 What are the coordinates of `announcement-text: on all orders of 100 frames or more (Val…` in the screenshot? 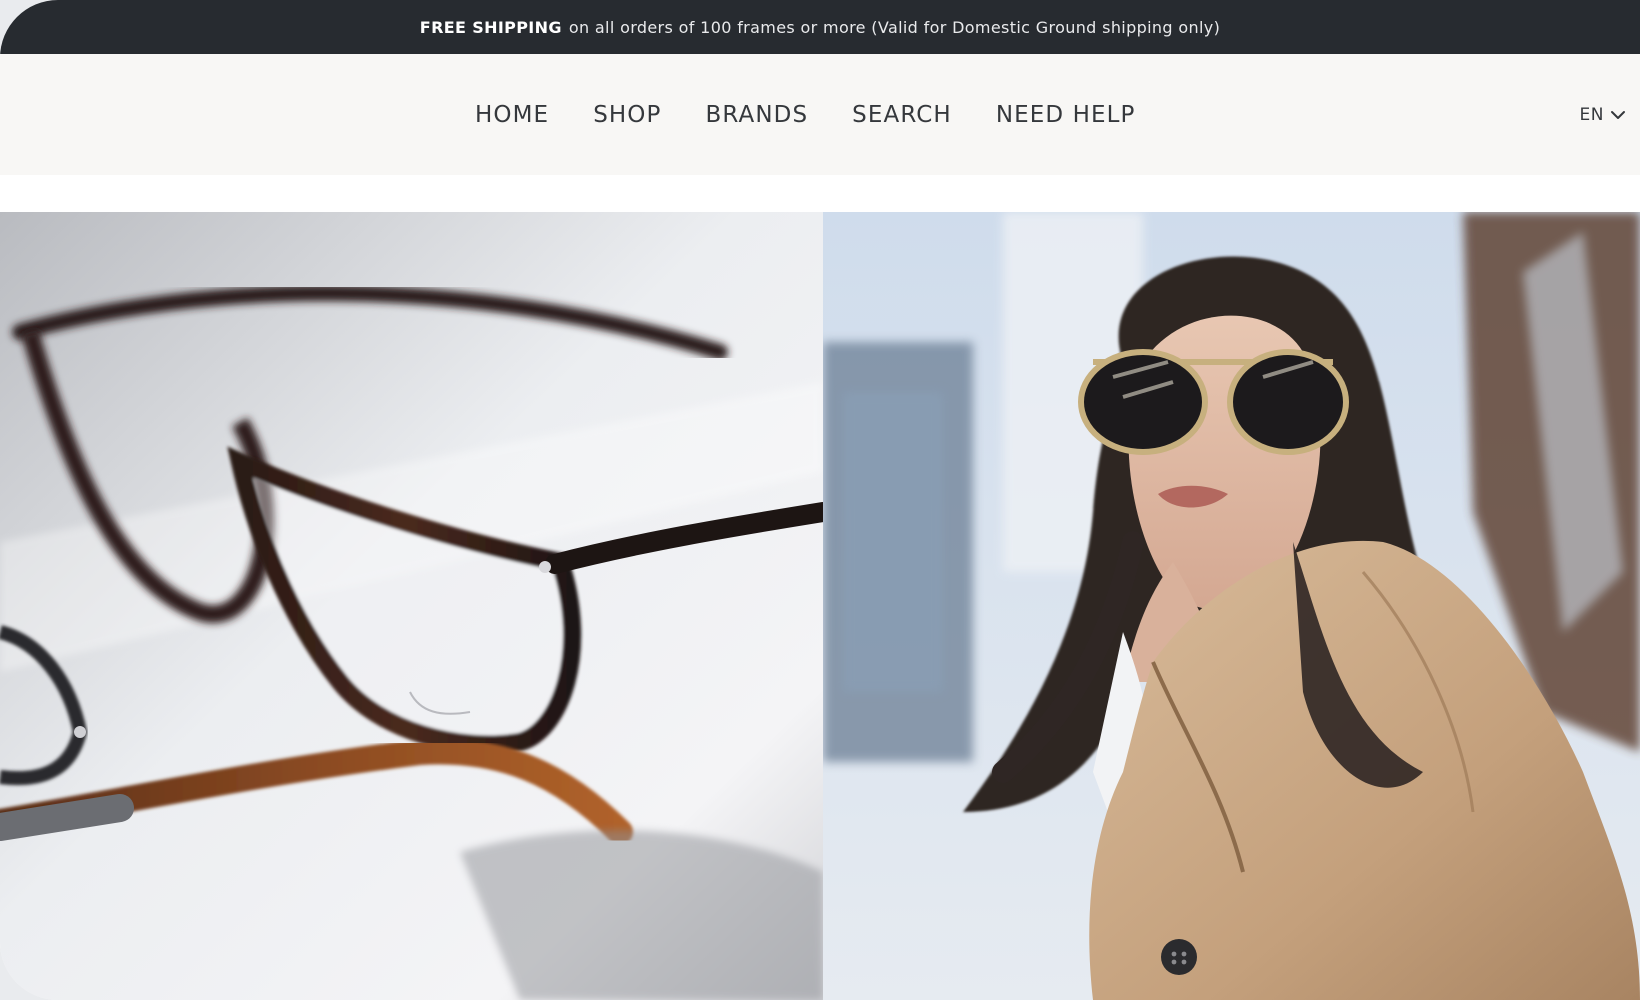 It's located at (894, 27).